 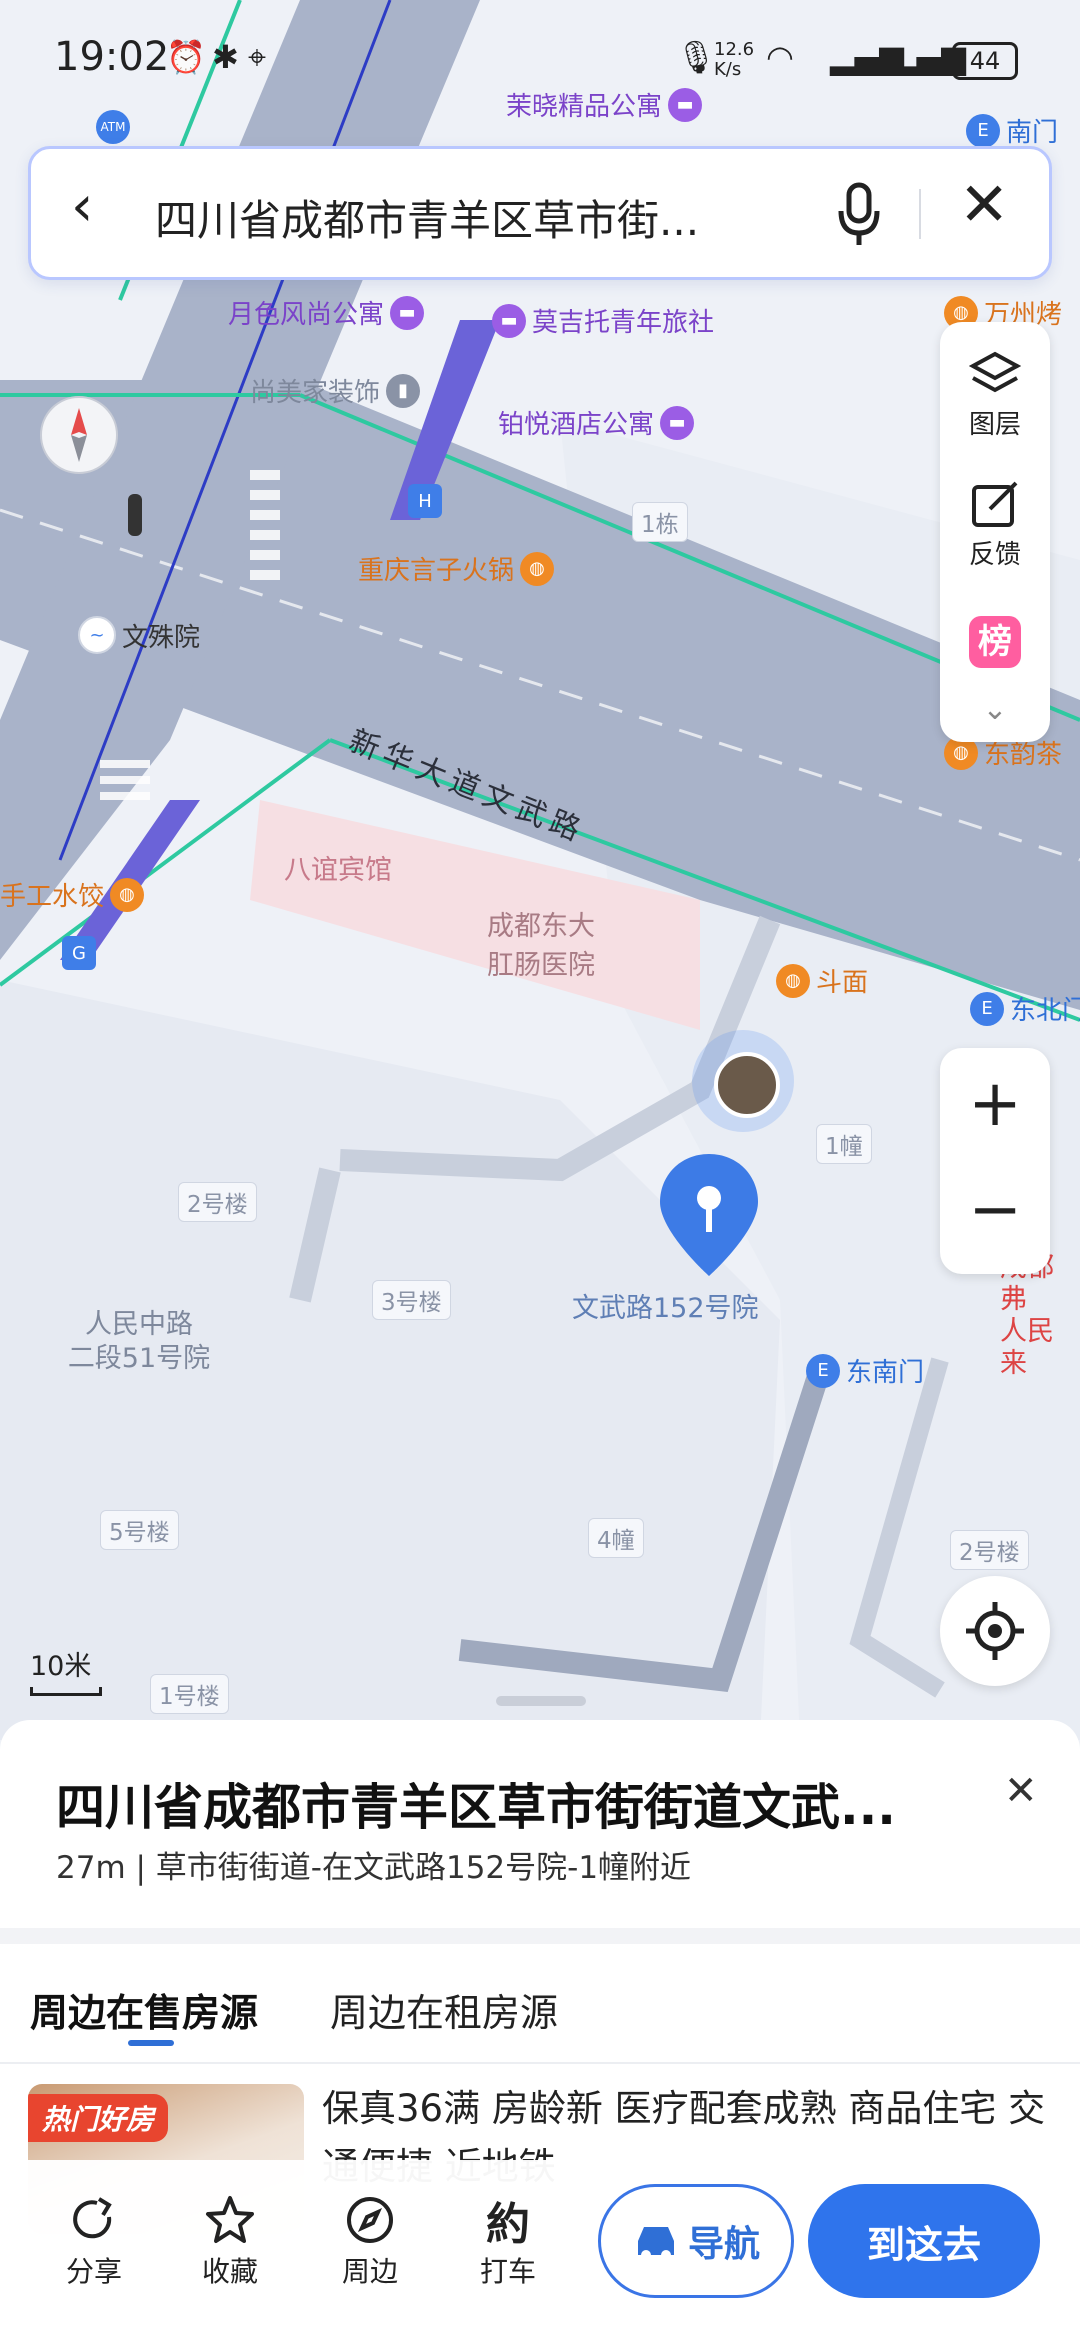 What do you see at coordinates (660, 522) in the screenshot?
I see `building-label: 1栋` at bounding box center [660, 522].